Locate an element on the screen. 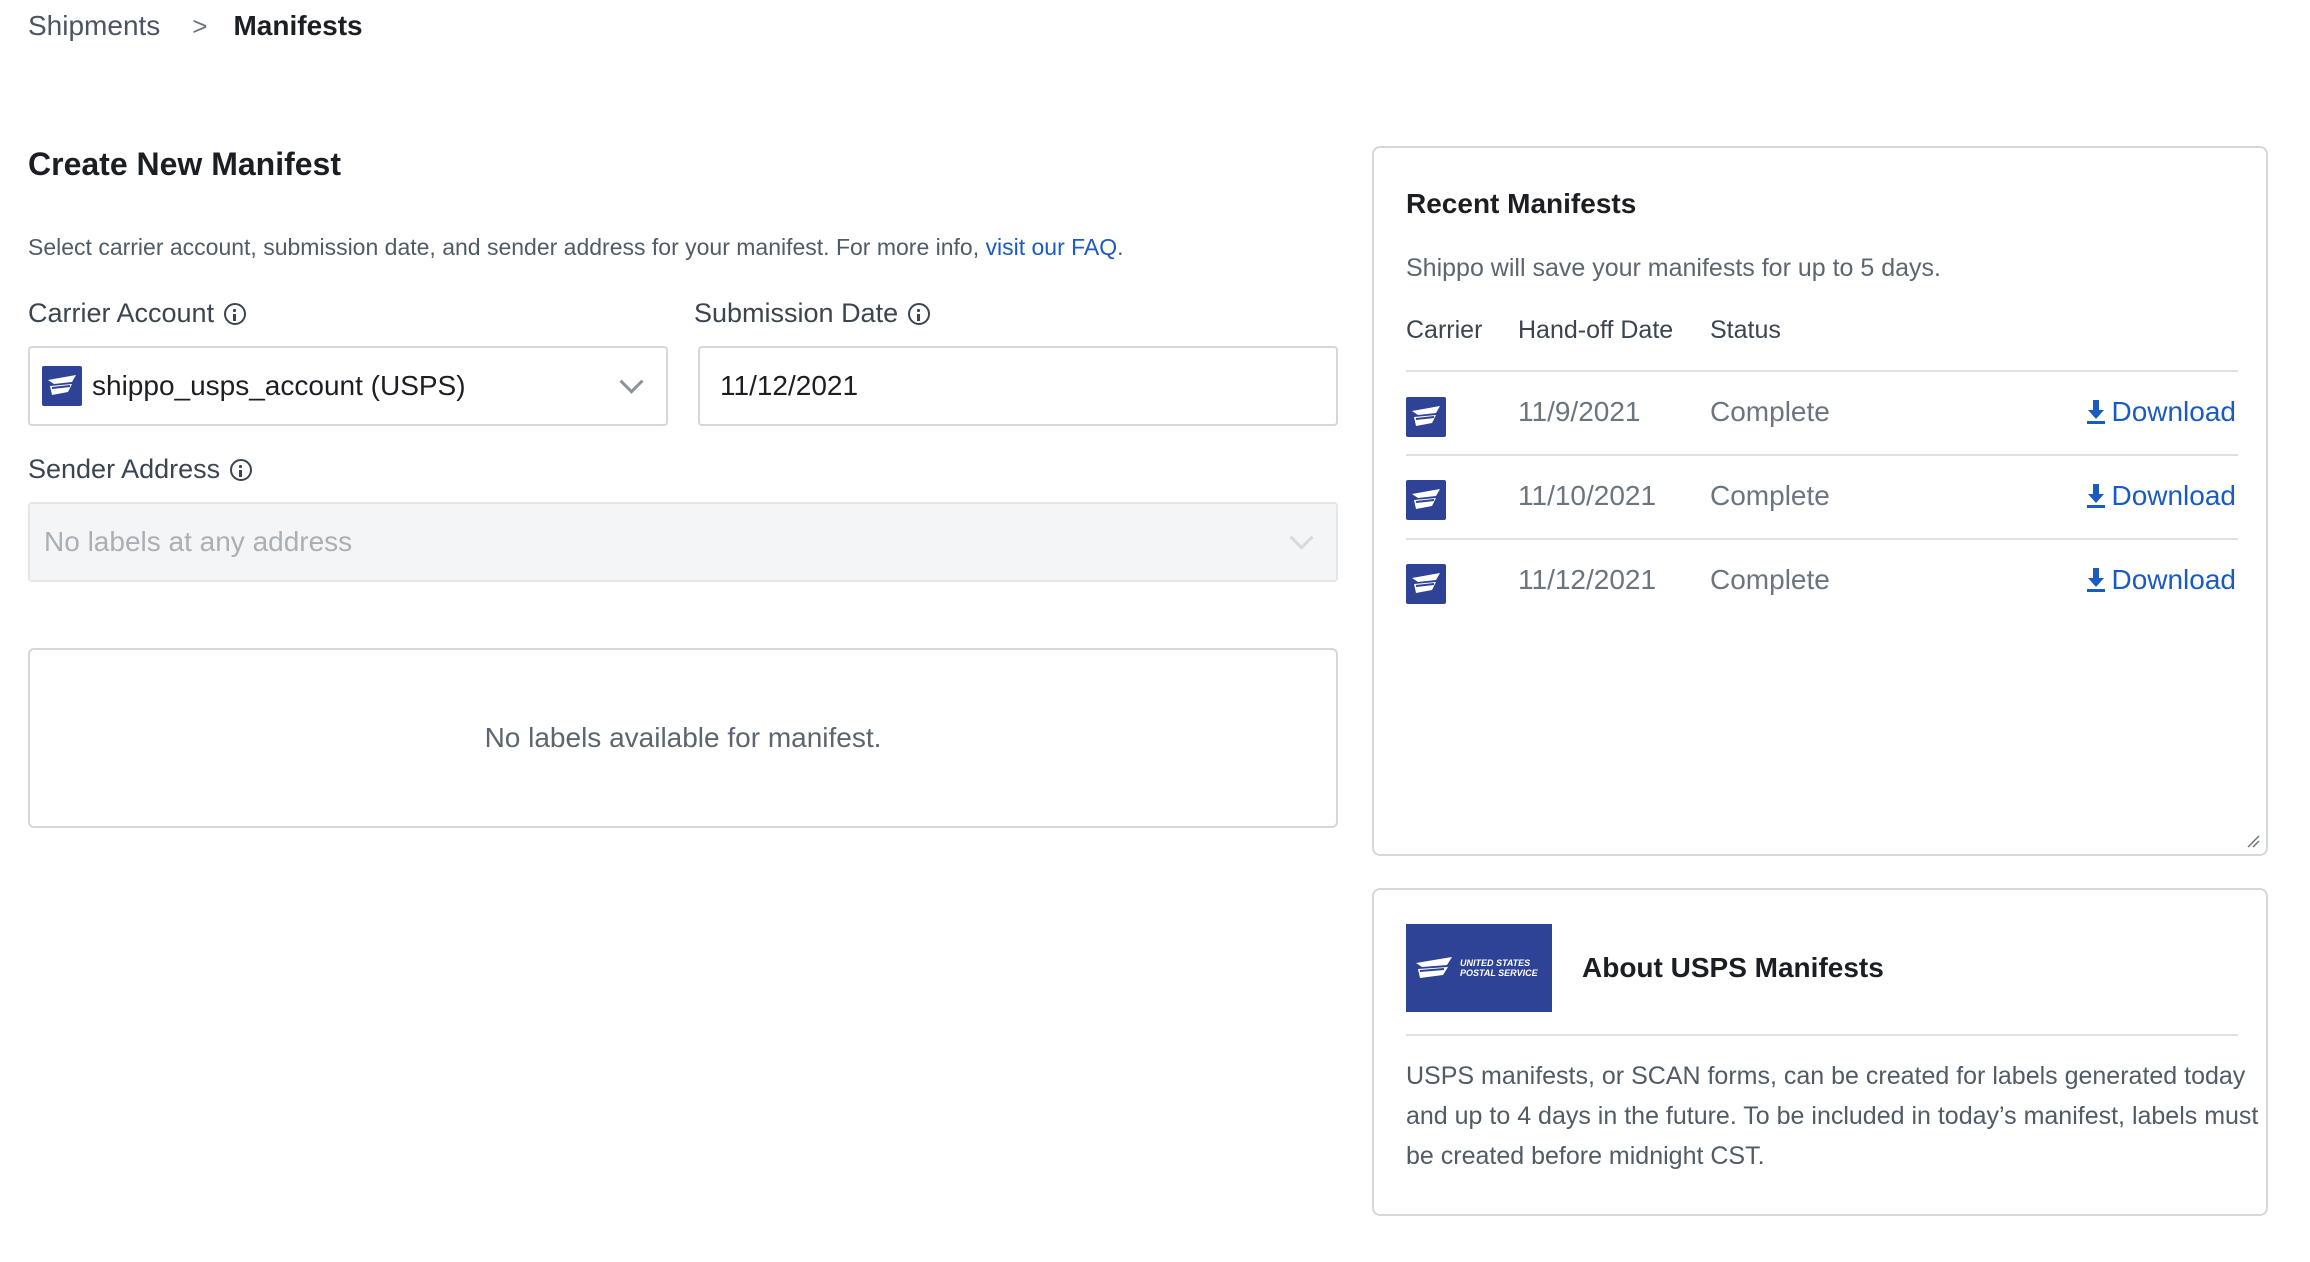  sender-address-label-text: Sender Address is located at coordinates (124, 469).